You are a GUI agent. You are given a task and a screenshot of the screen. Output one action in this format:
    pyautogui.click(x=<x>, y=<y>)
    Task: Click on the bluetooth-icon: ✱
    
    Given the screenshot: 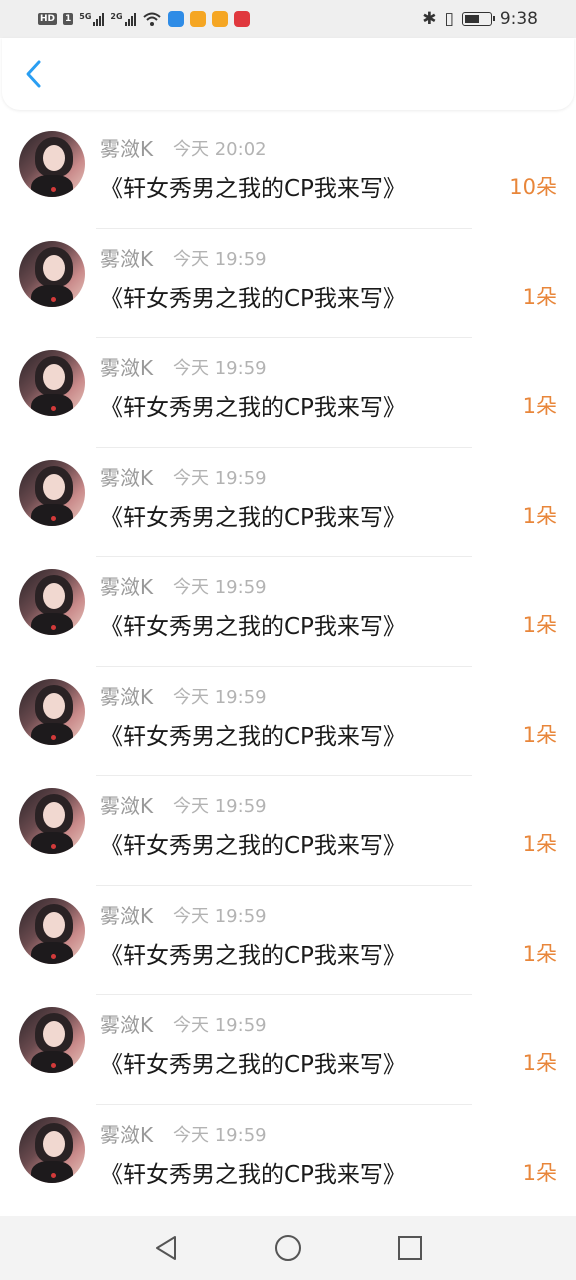 What is the action you would take?
    pyautogui.click(x=429, y=19)
    